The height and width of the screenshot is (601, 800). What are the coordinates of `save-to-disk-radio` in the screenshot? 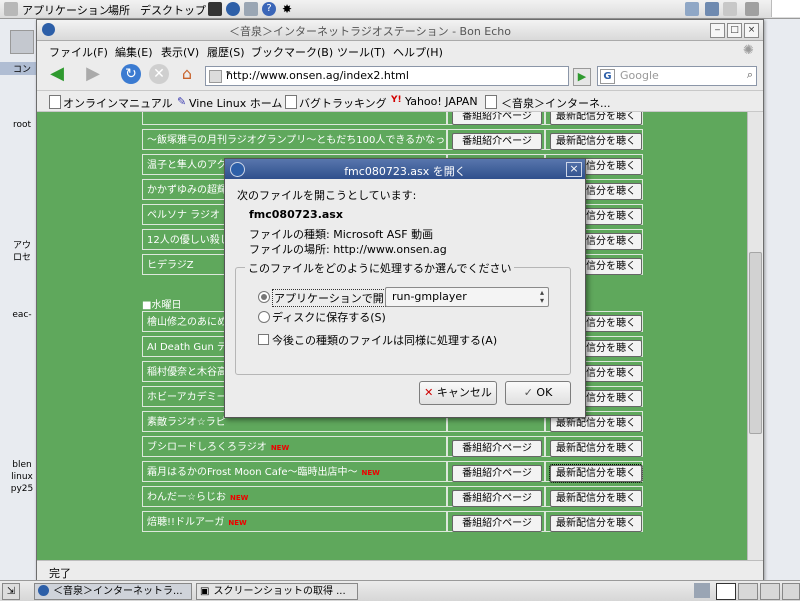 It's located at (264, 317).